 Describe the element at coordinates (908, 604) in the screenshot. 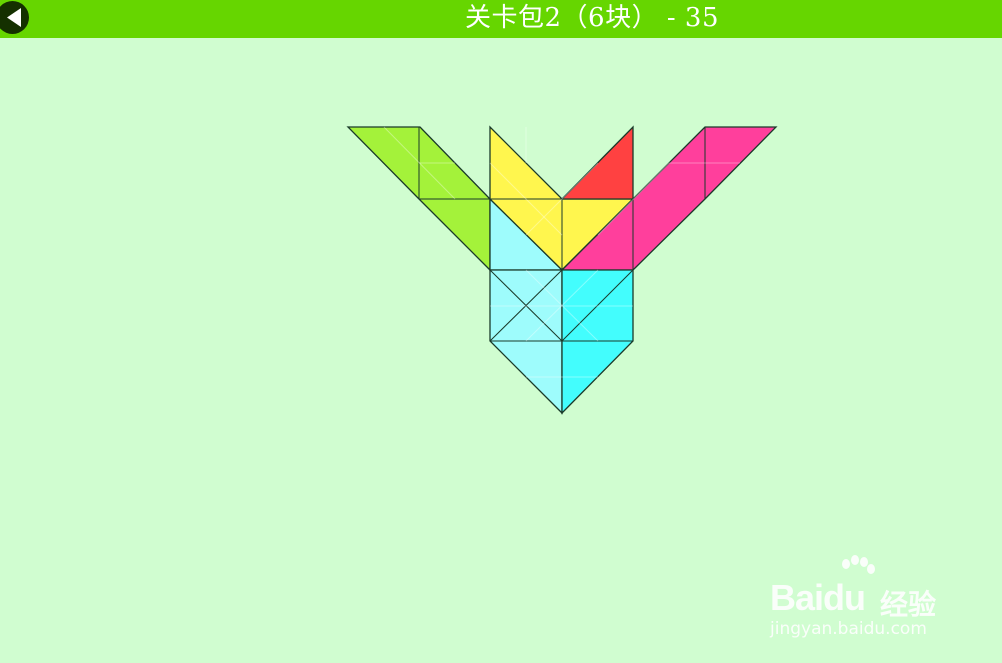

I see `watermark-sub: 经验` at that location.